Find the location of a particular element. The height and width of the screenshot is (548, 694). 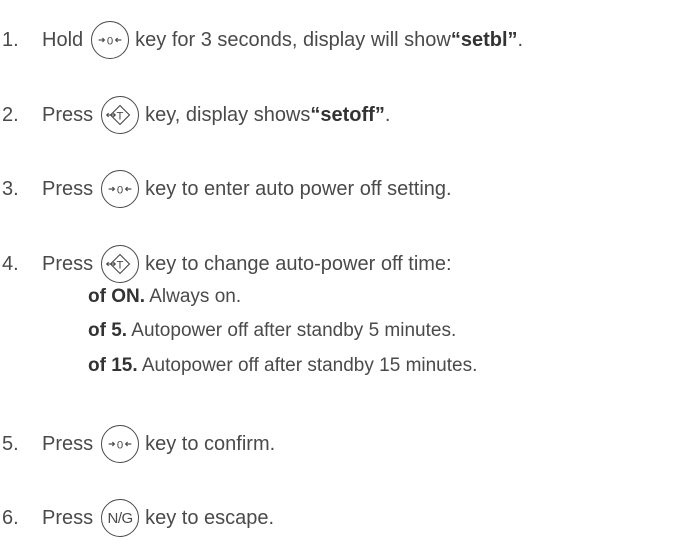

option-desc: Autopower off after standby 5 minutes. is located at coordinates (292, 330).